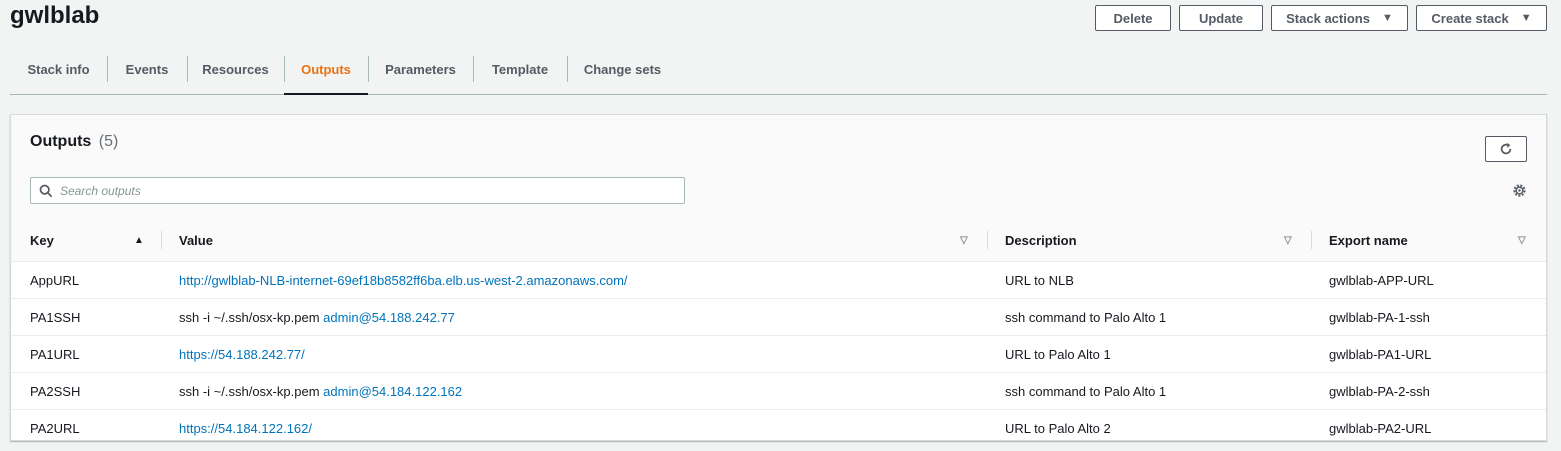 The image size is (1561, 451). What do you see at coordinates (1381, 280) in the screenshot?
I see `cell-export-name: gwlblab-APP-URL` at bounding box center [1381, 280].